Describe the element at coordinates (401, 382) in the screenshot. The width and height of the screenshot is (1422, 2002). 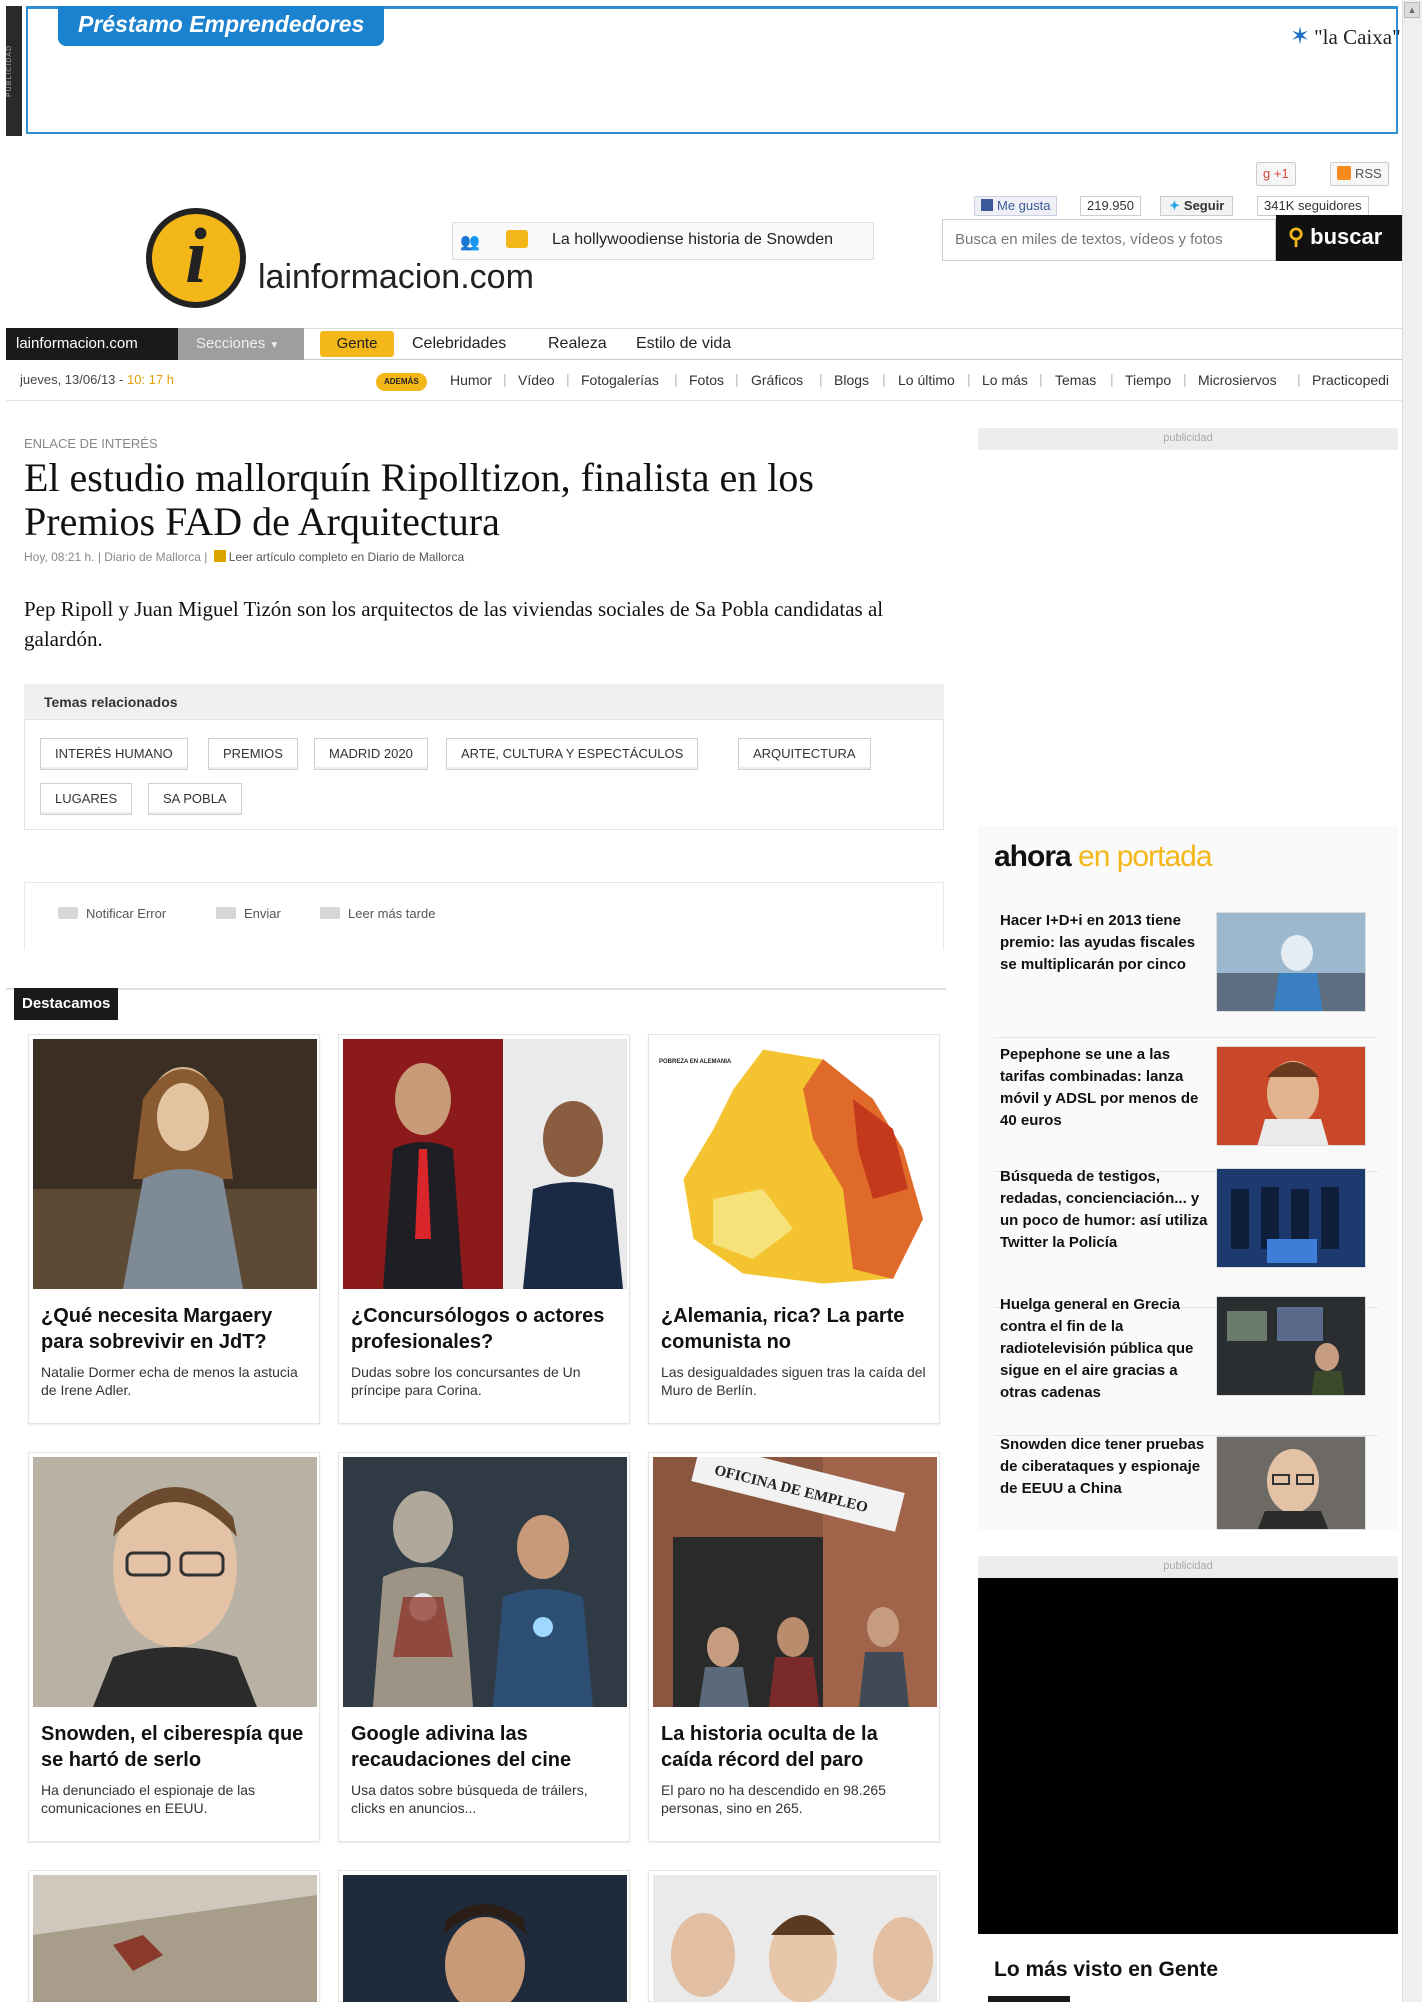
I see `ademas-badge: ADEMÁS` at that location.